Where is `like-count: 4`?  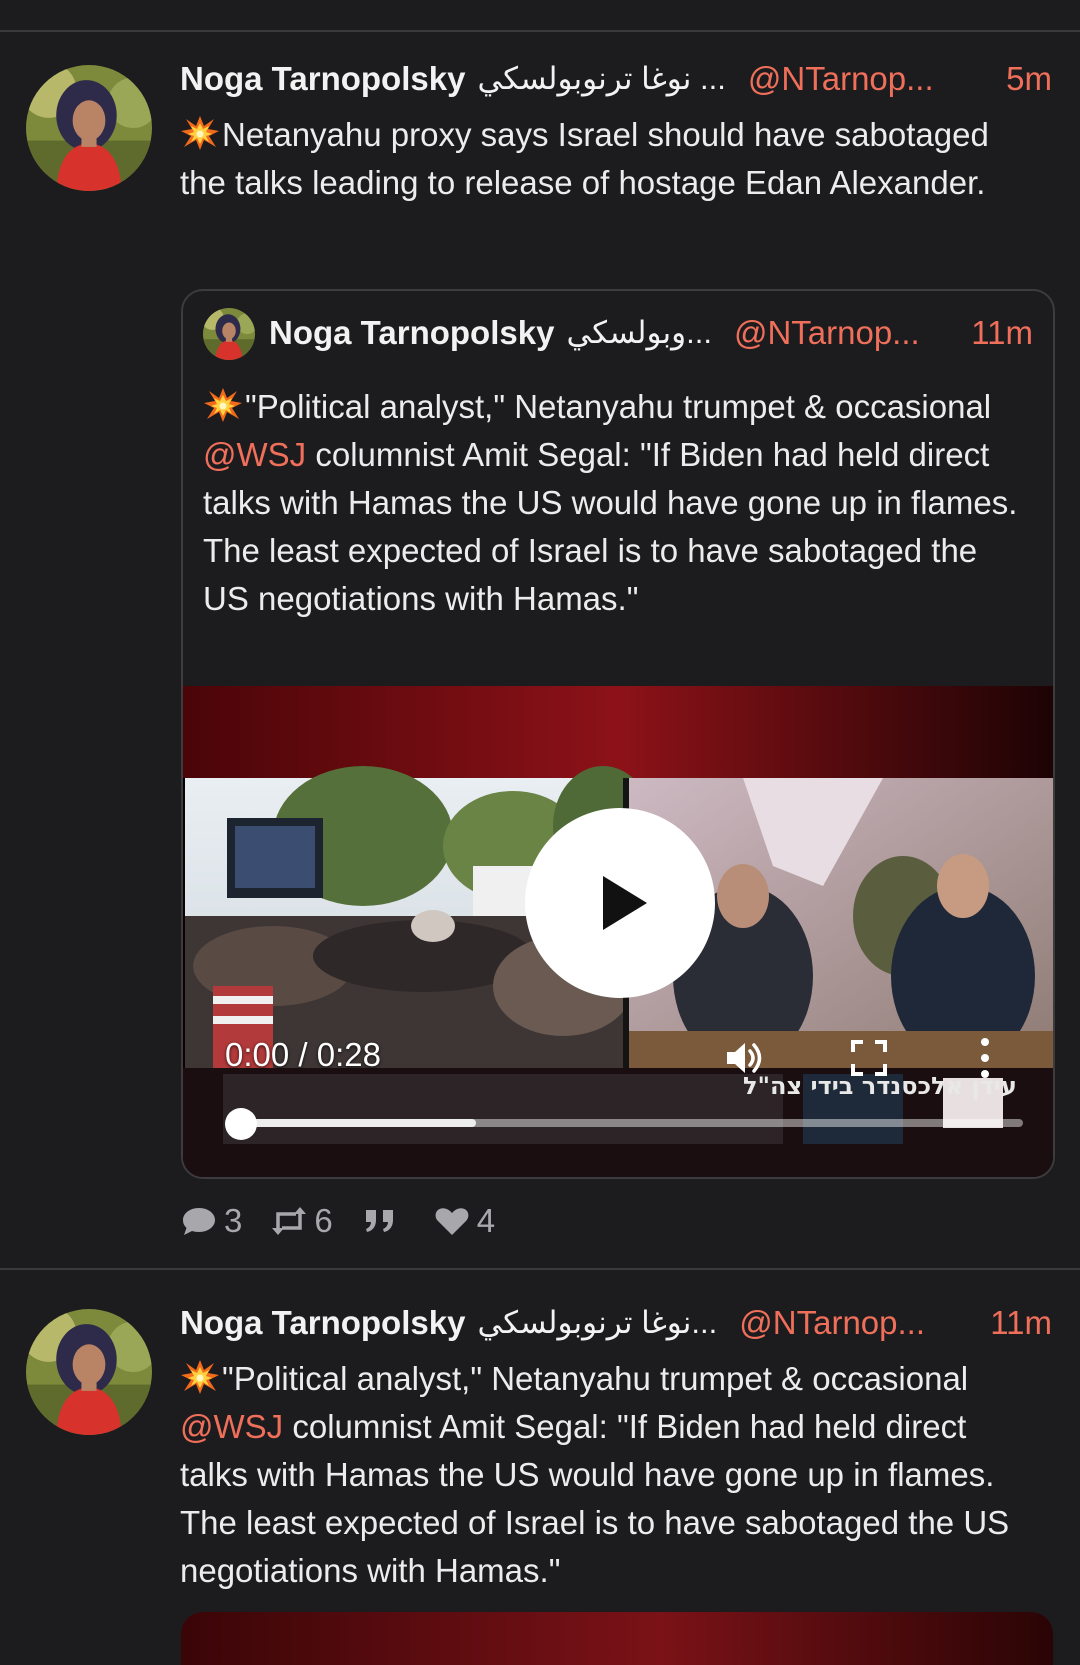
like-count: 4 is located at coordinates (486, 1220).